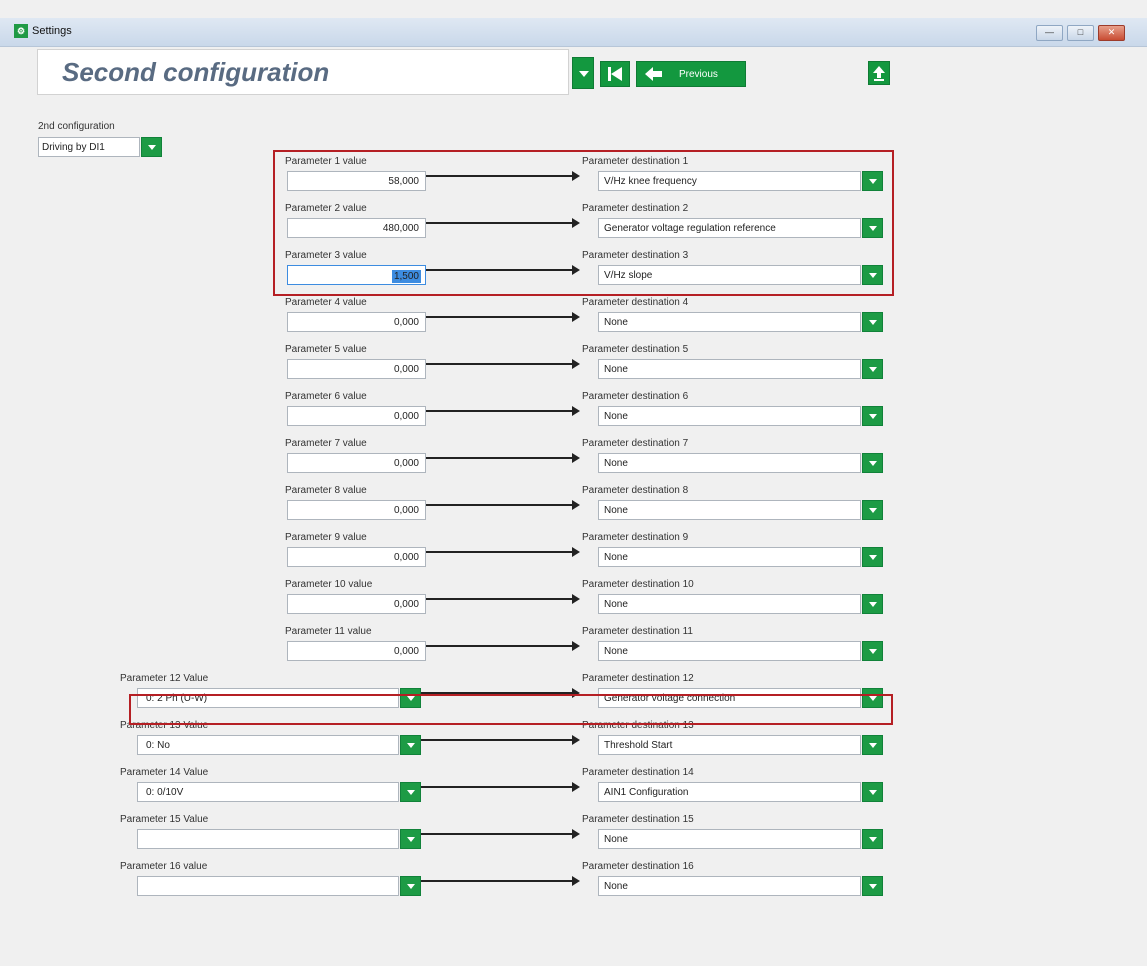  Describe the element at coordinates (616, 369) in the screenshot. I see `parameter-5-destination-value: None` at that location.